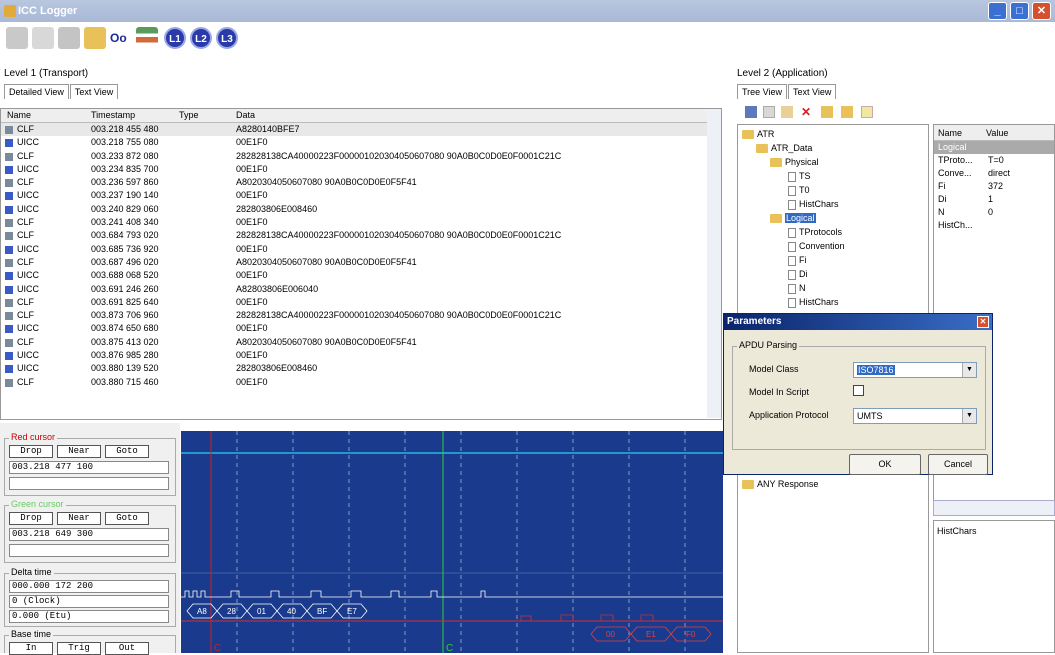  I want to click on delta-time-clock: 0 (Clock), so click(89, 601).